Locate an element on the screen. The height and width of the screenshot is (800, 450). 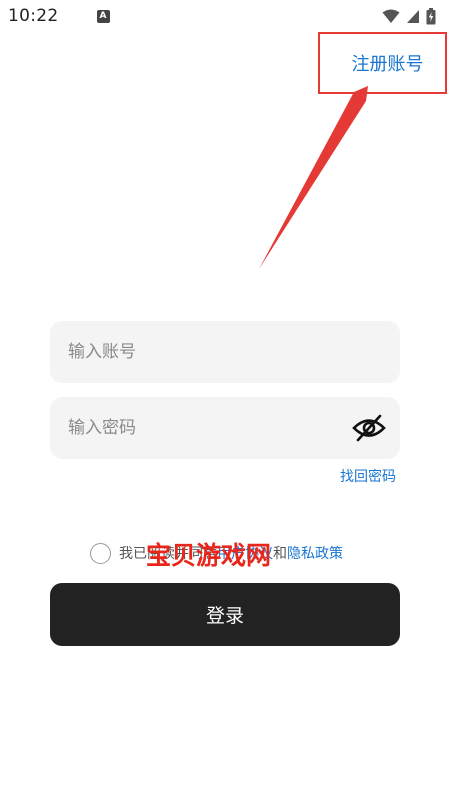
watermark-text: 宝贝游戏网 is located at coordinates (209, 555).